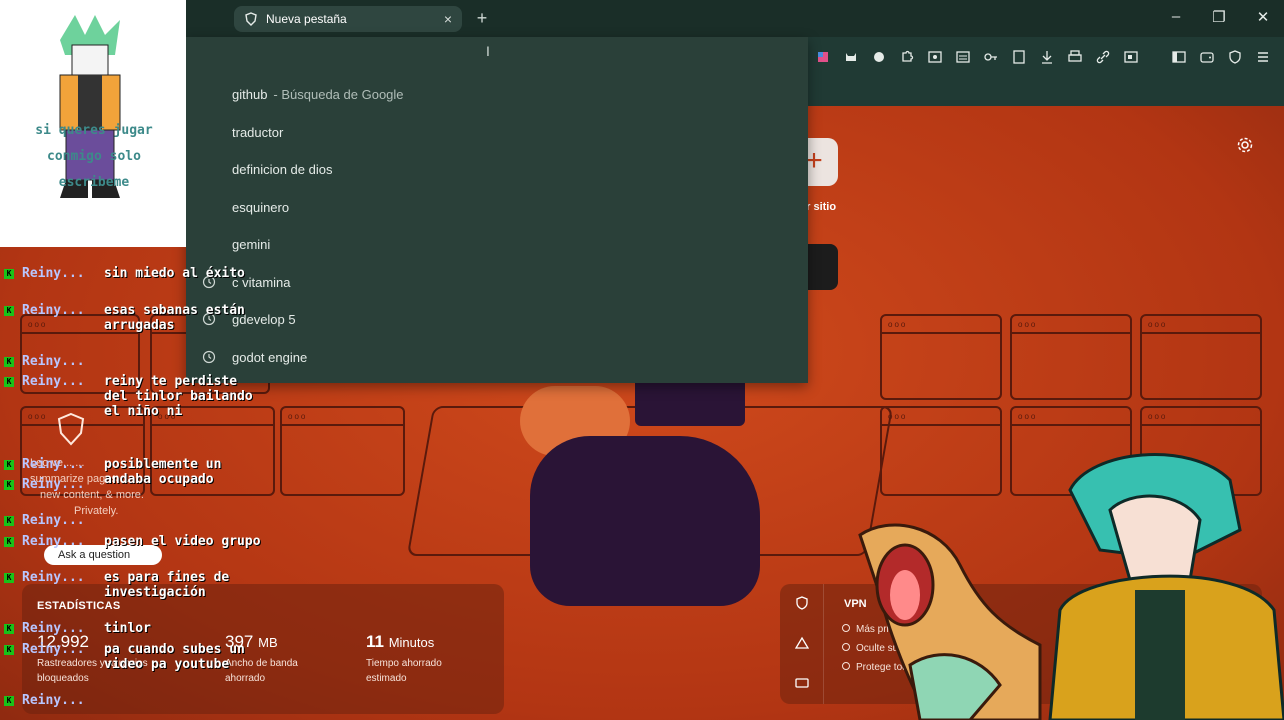 The image size is (1284, 720). Describe the element at coordinates (261, 207) in the screenshot. I see `suggestion-text: esquinero` at that location.